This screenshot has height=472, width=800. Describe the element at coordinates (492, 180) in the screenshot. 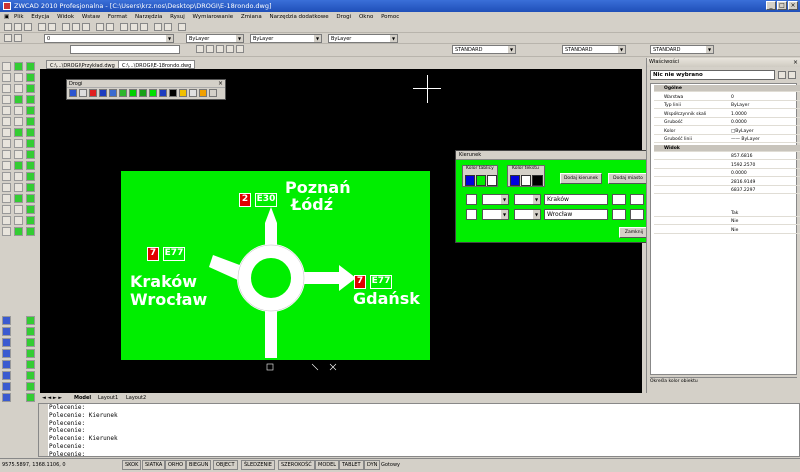

I see `board-color-white-swatch` at that location.